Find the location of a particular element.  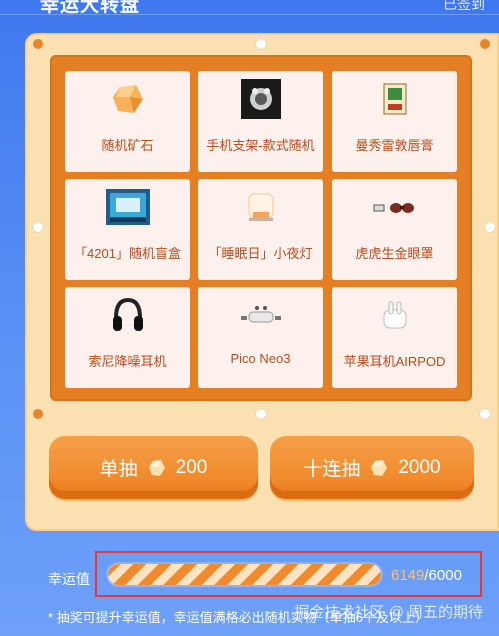

prize-label: 索尼降噪耳机 is located at coordinates (127, 361).